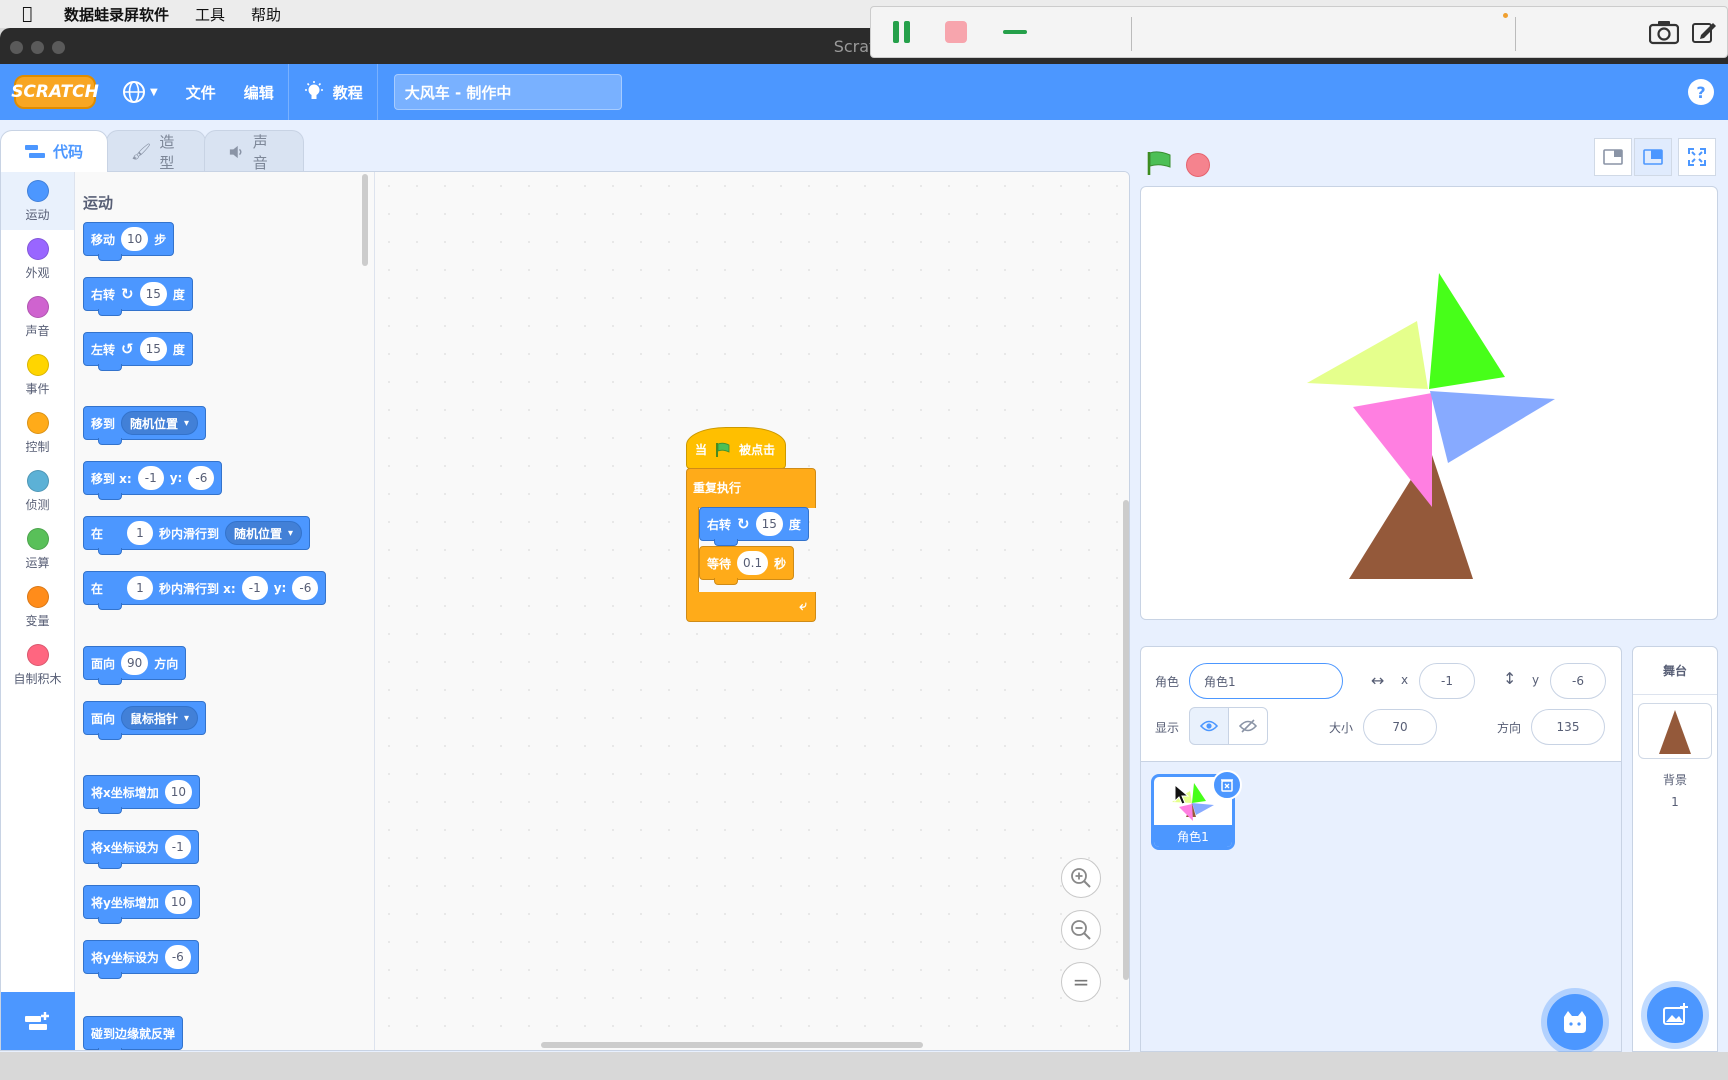 The width and height of the screenshot is (1728, 1080). What do you see at coordinates (37, 259) in the screenshot?
I see `category-looks: 外观` at bounding box center [37, 259].